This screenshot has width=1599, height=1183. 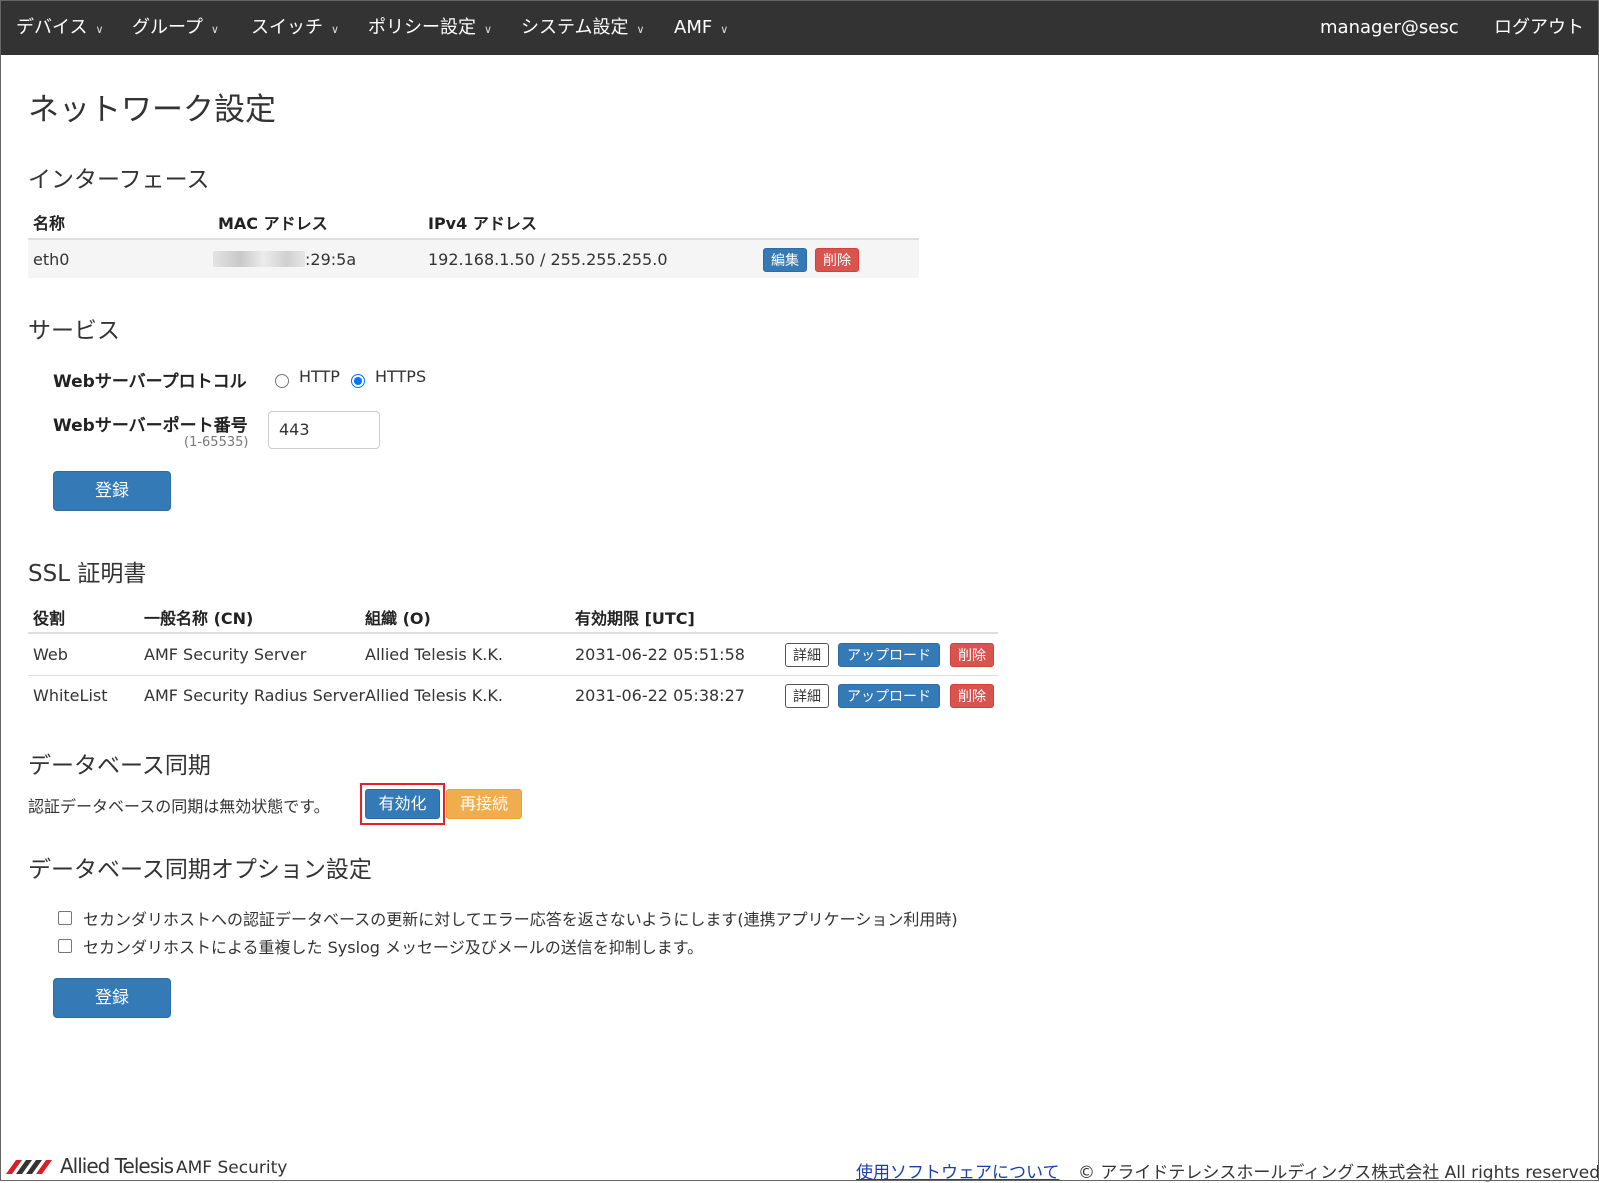 I want to click on iface-mac: :29:5a, so click(x=331, y=259).